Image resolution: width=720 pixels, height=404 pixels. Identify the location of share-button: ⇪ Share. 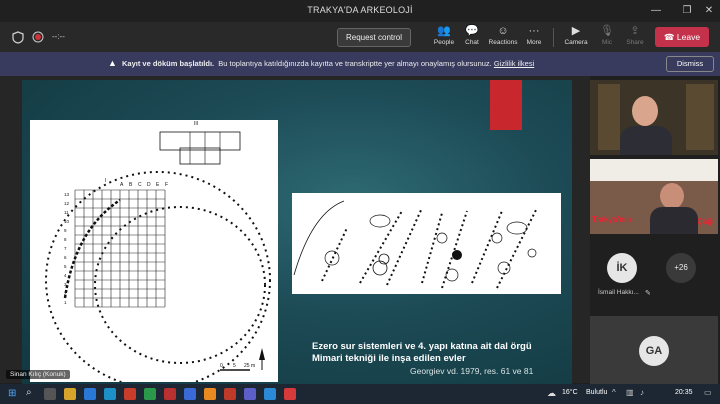
(635, 38).